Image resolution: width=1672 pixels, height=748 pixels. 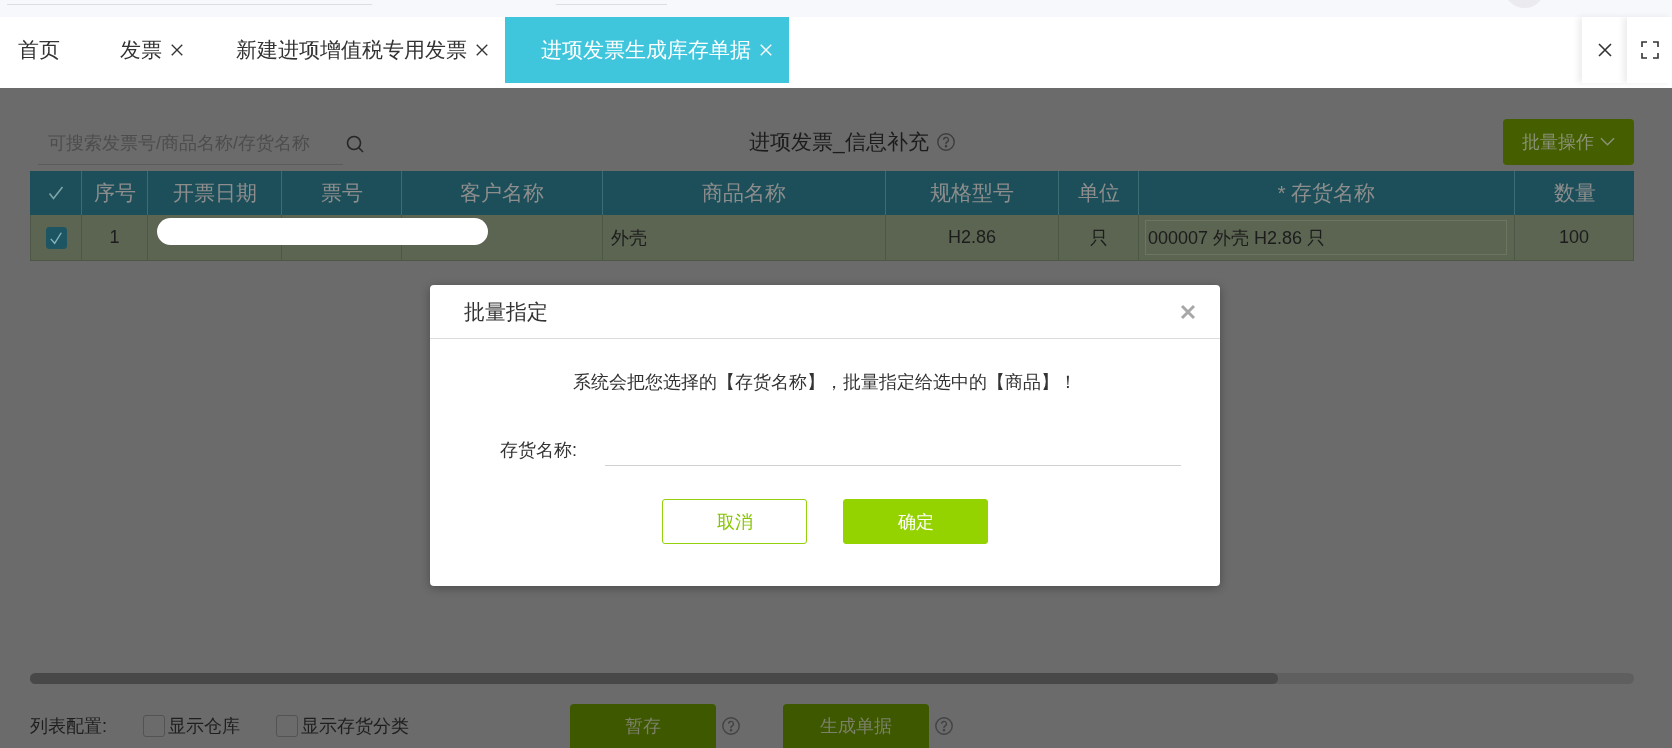 I want to click on tick-icon, so click(x=56, y=237).